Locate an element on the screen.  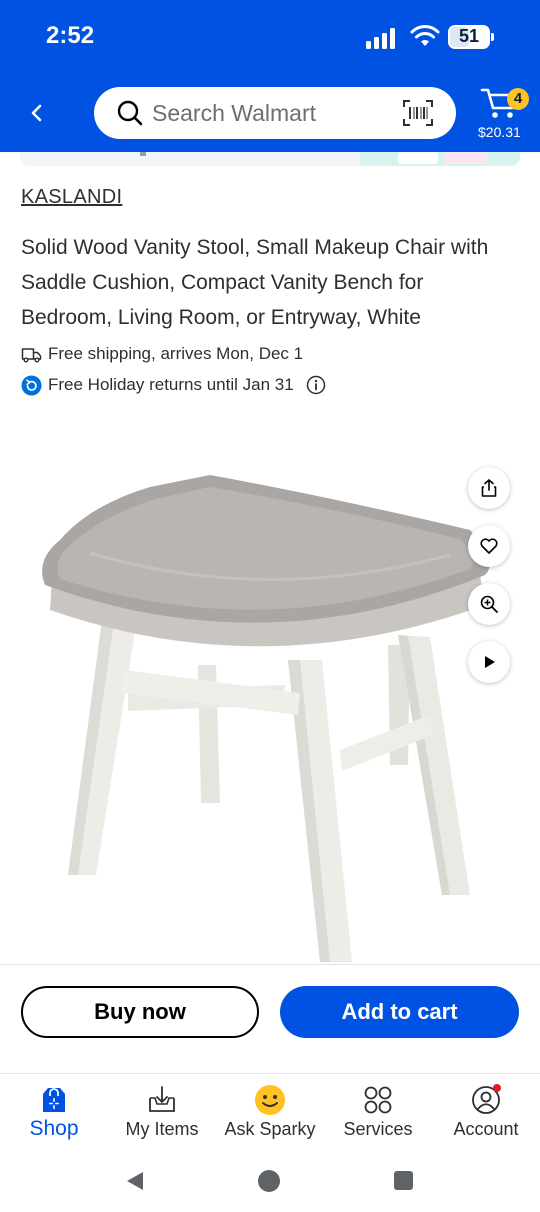
nav-label: Services is located at coordinates (378, 1129).